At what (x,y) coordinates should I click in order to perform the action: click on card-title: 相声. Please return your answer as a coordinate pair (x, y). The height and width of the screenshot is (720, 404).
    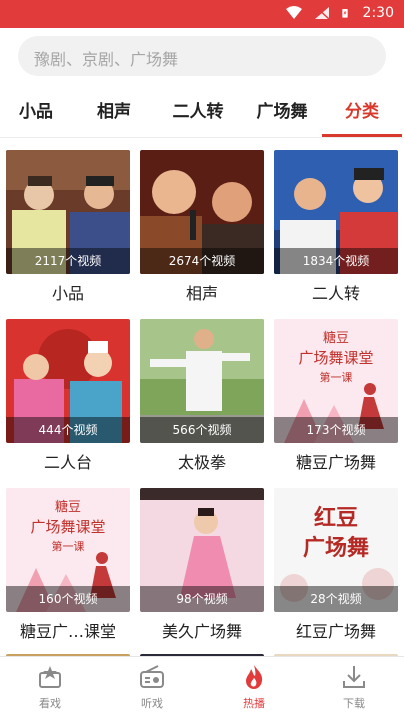
    Looking at the image, I should click on (201, 293).